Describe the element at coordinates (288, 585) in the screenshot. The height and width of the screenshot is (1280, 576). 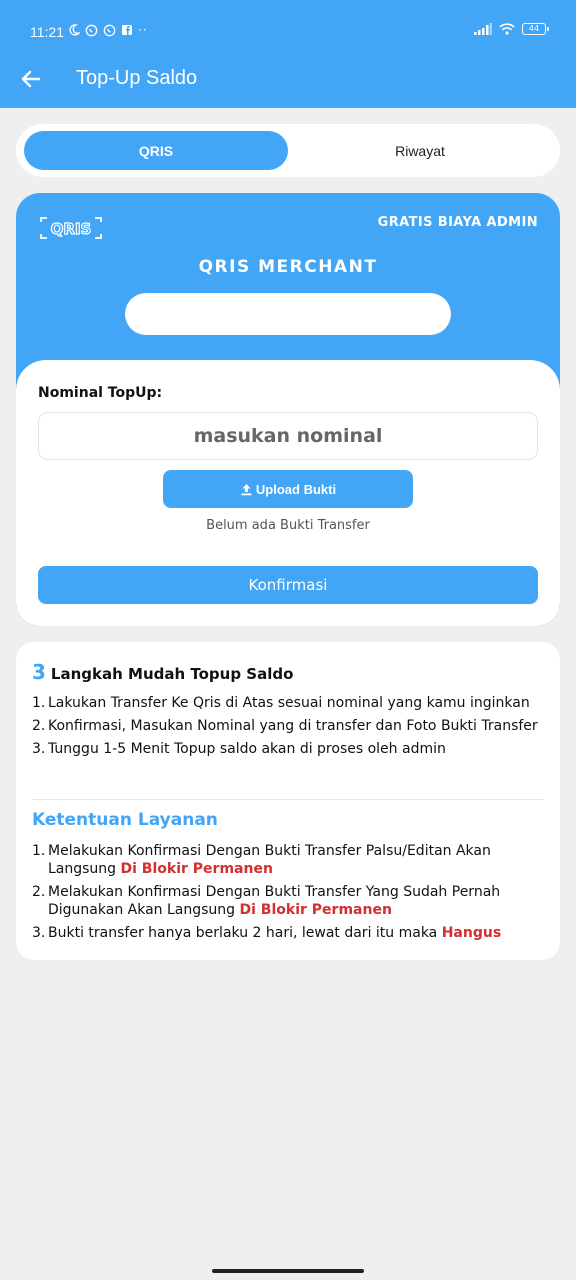
I see `confirm-button: Konfirmasi` at that location.